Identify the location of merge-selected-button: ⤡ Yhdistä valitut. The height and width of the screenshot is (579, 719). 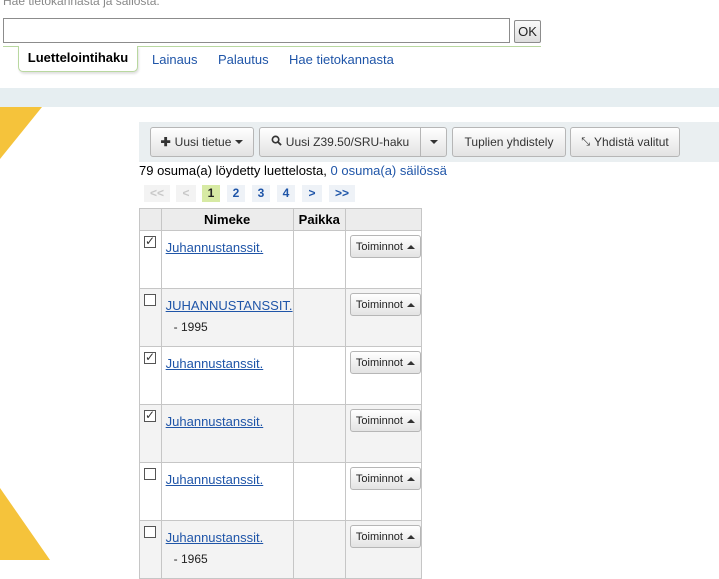
(625, 142).